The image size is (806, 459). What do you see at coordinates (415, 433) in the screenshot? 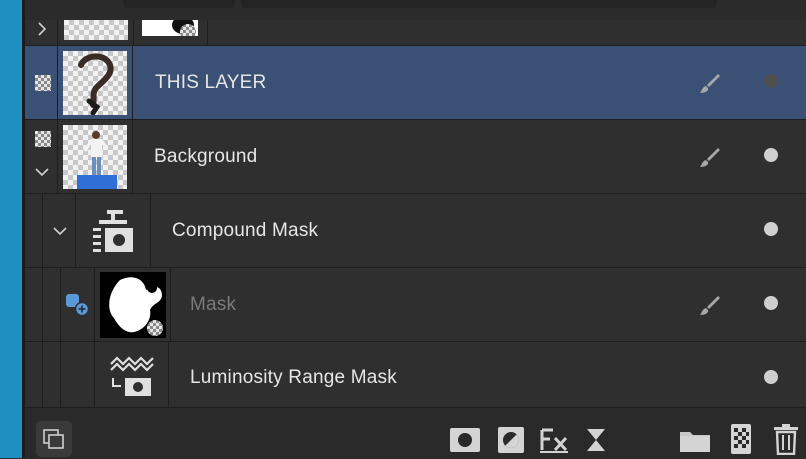
I see `layers-bottom-toolbar` at bounding box center [415, 433].